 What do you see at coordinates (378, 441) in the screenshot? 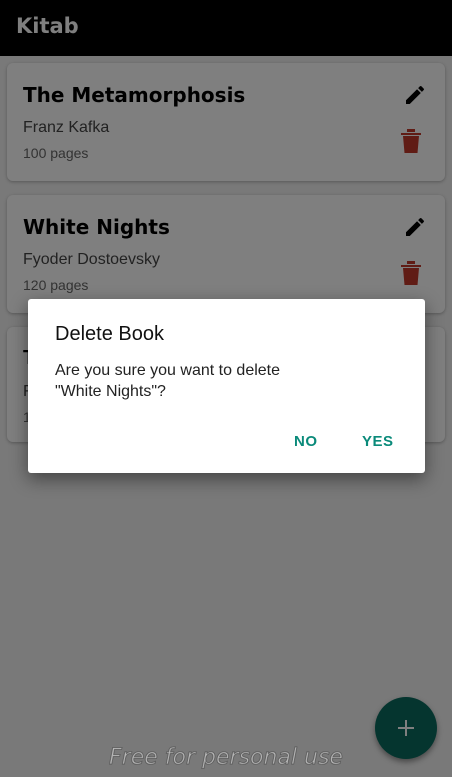
I see `yes-button: YES` at bounding box center [378, 441].